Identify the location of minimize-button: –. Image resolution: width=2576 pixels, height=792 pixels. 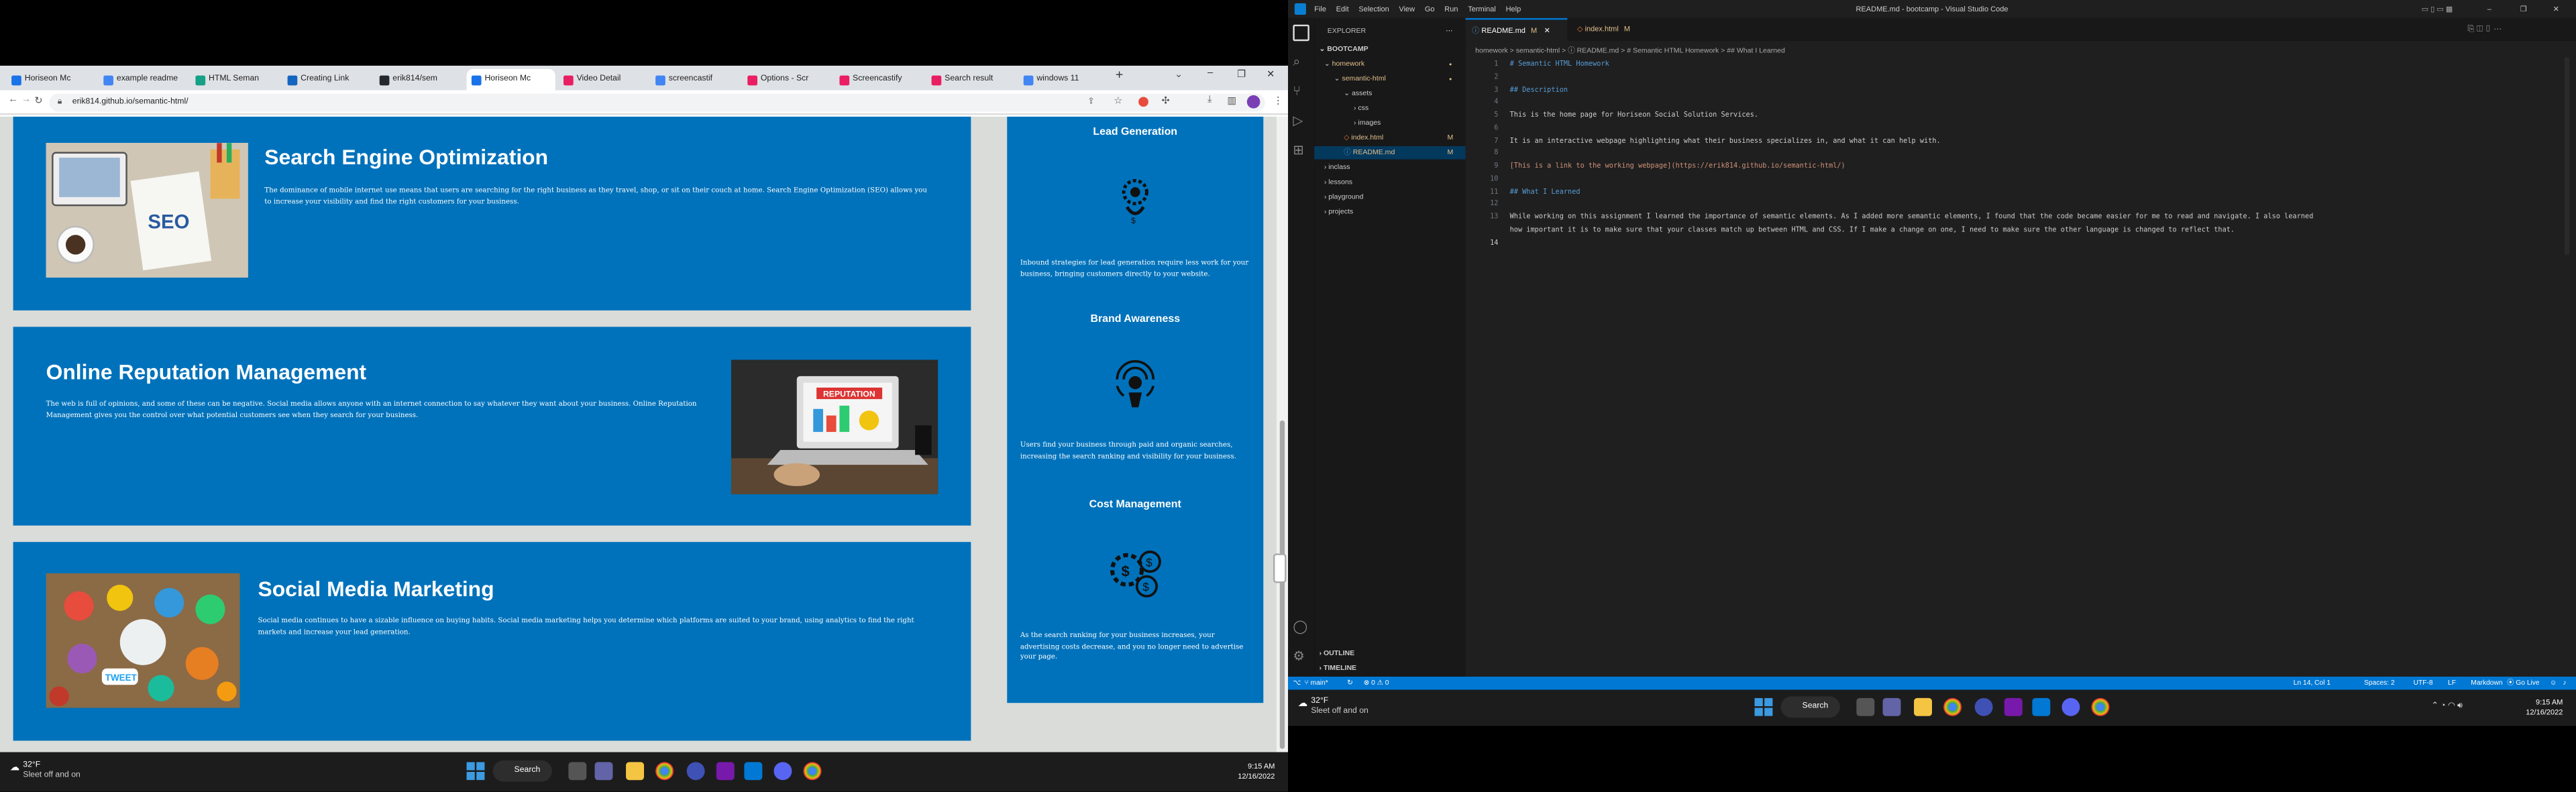
(2489, 9).